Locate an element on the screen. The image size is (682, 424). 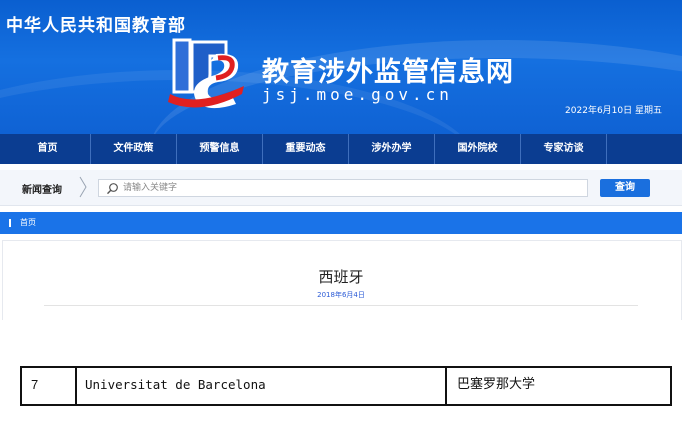
search-field is located at coordinates (343, 188).